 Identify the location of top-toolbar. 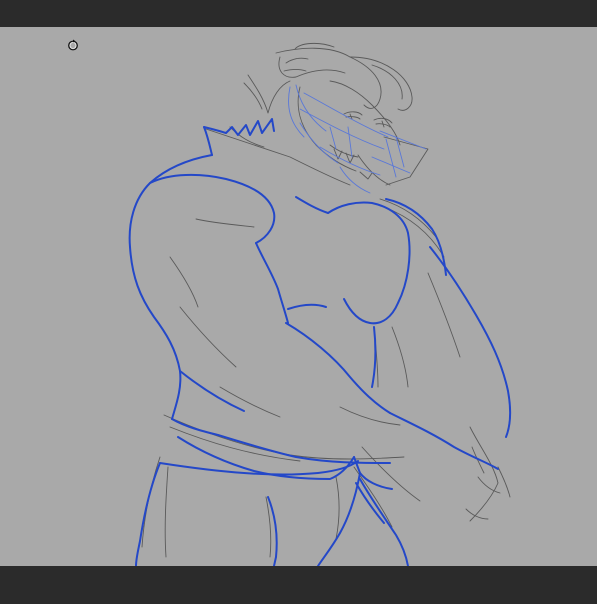
(298, 13).